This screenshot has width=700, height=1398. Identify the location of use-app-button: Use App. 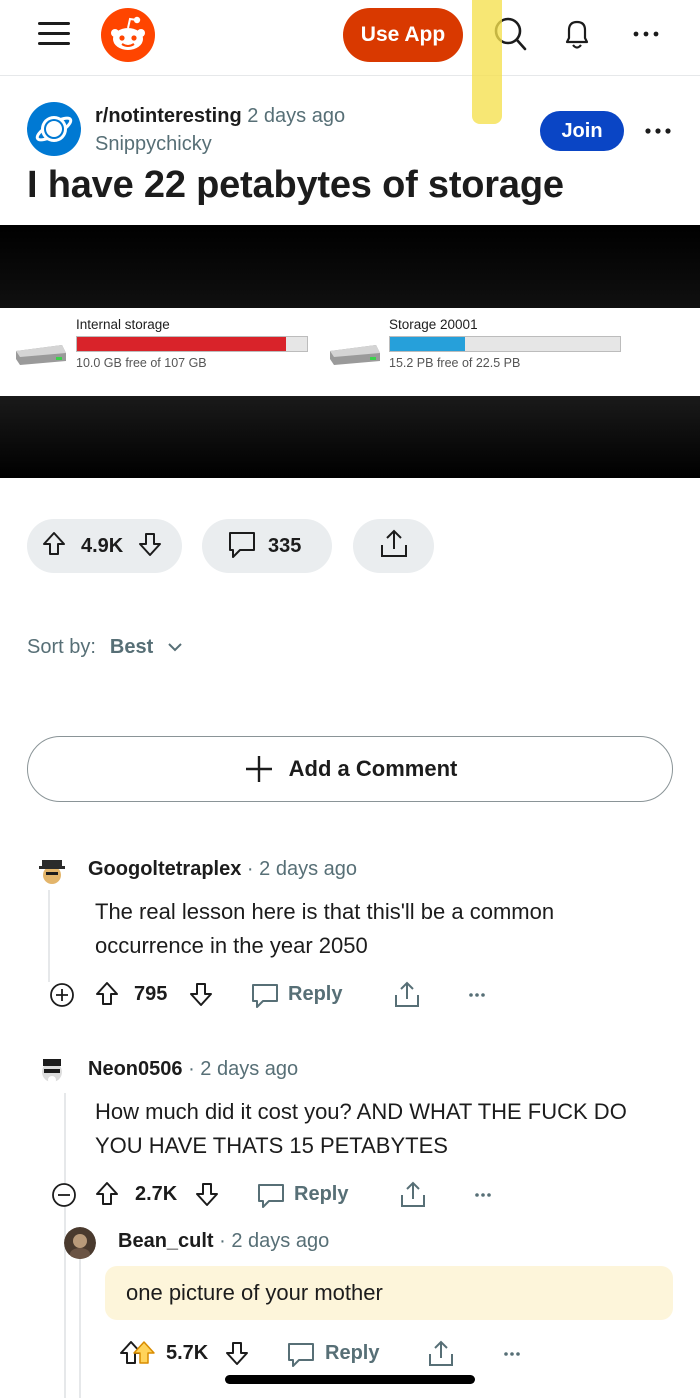
(403, 35).